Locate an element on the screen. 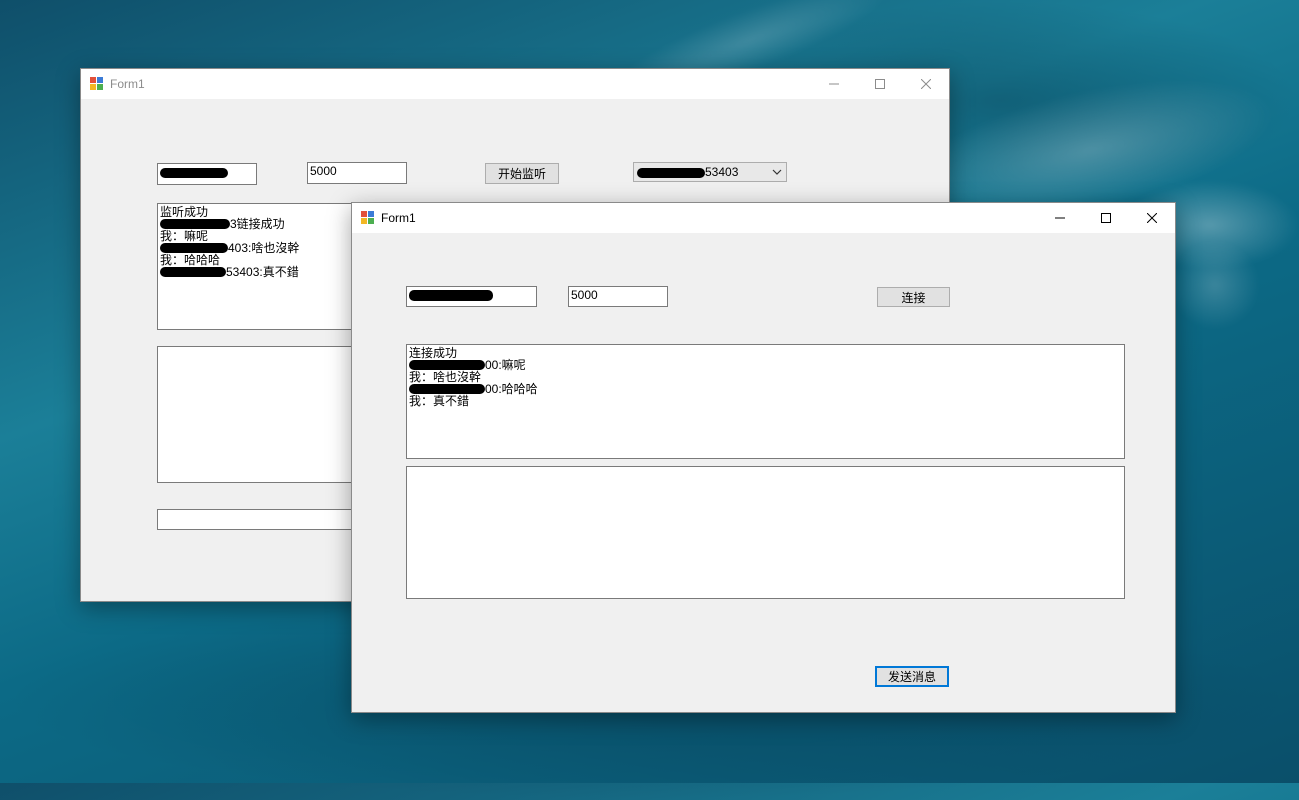 This screenshot has width=1299, height=800. server-ip-field is located at coordinates (471, 296).